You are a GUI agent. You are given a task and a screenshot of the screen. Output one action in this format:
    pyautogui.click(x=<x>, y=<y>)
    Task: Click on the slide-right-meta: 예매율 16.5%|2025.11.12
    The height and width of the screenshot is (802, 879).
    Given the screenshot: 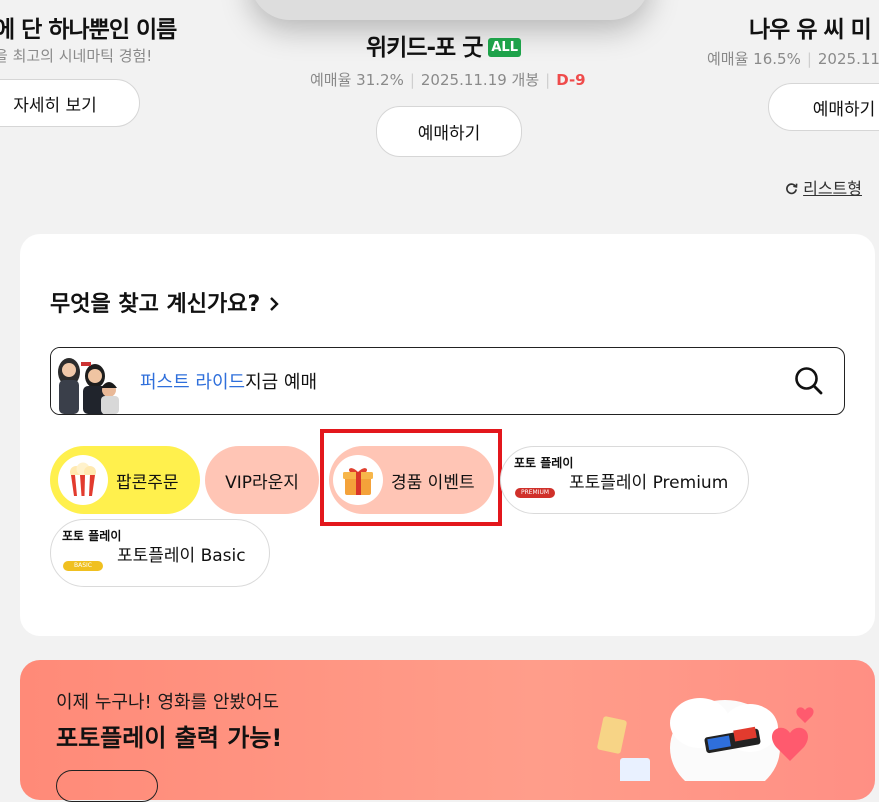 What is the action you would take?
    pyautogui.click(x=793, y=58)
    